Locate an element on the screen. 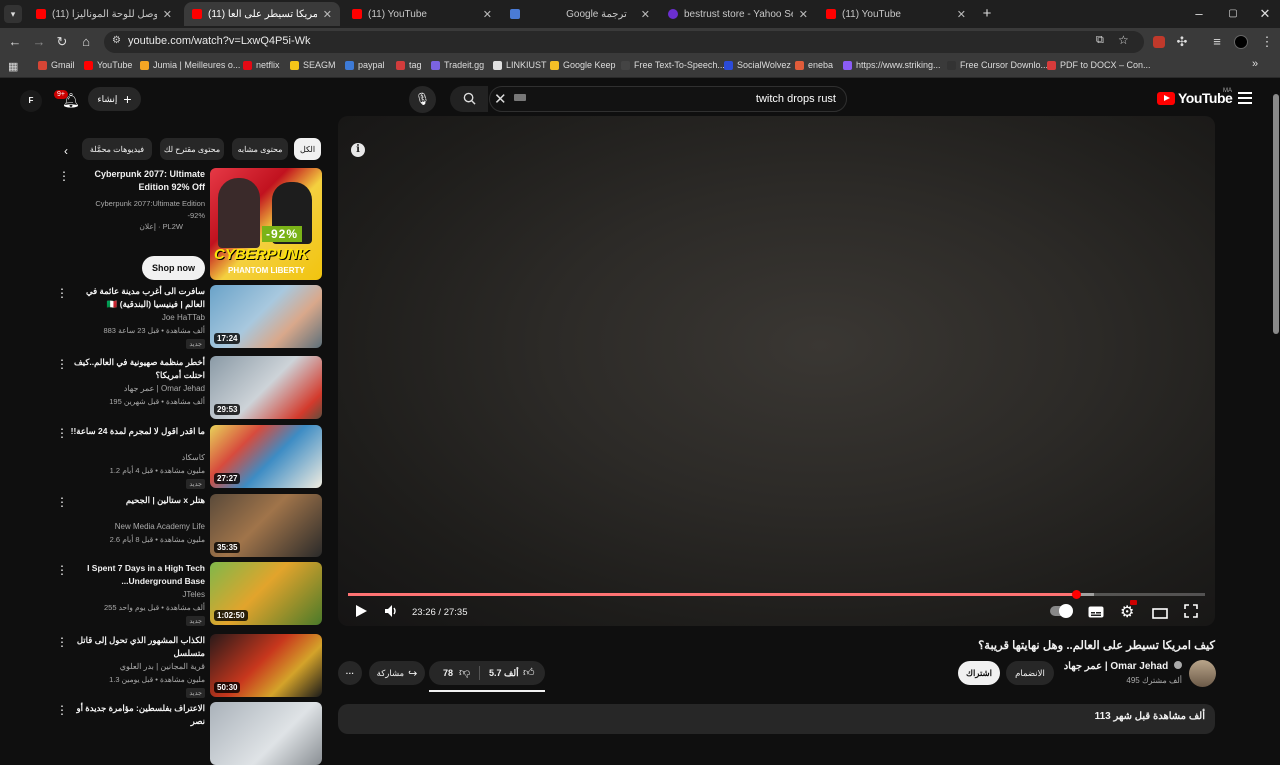  restore-icon: ▢ is located at coordinates (1233, 14).